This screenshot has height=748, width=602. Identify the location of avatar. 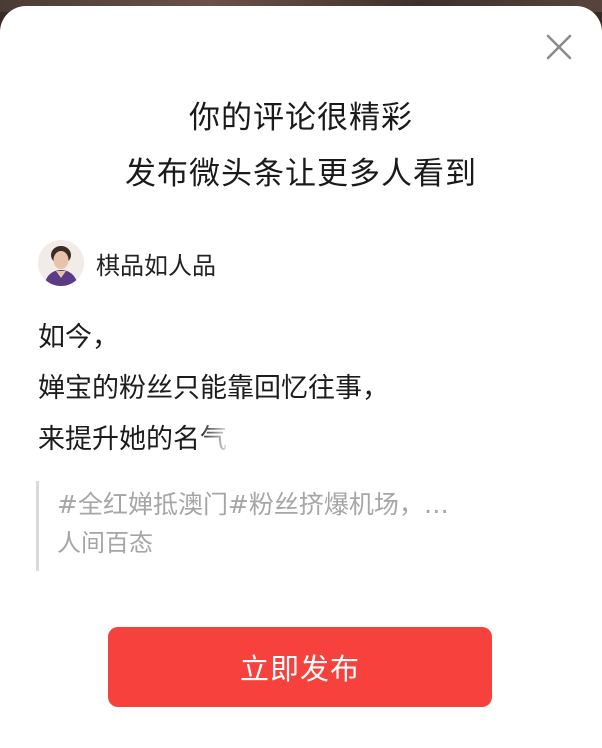
(61, 263).